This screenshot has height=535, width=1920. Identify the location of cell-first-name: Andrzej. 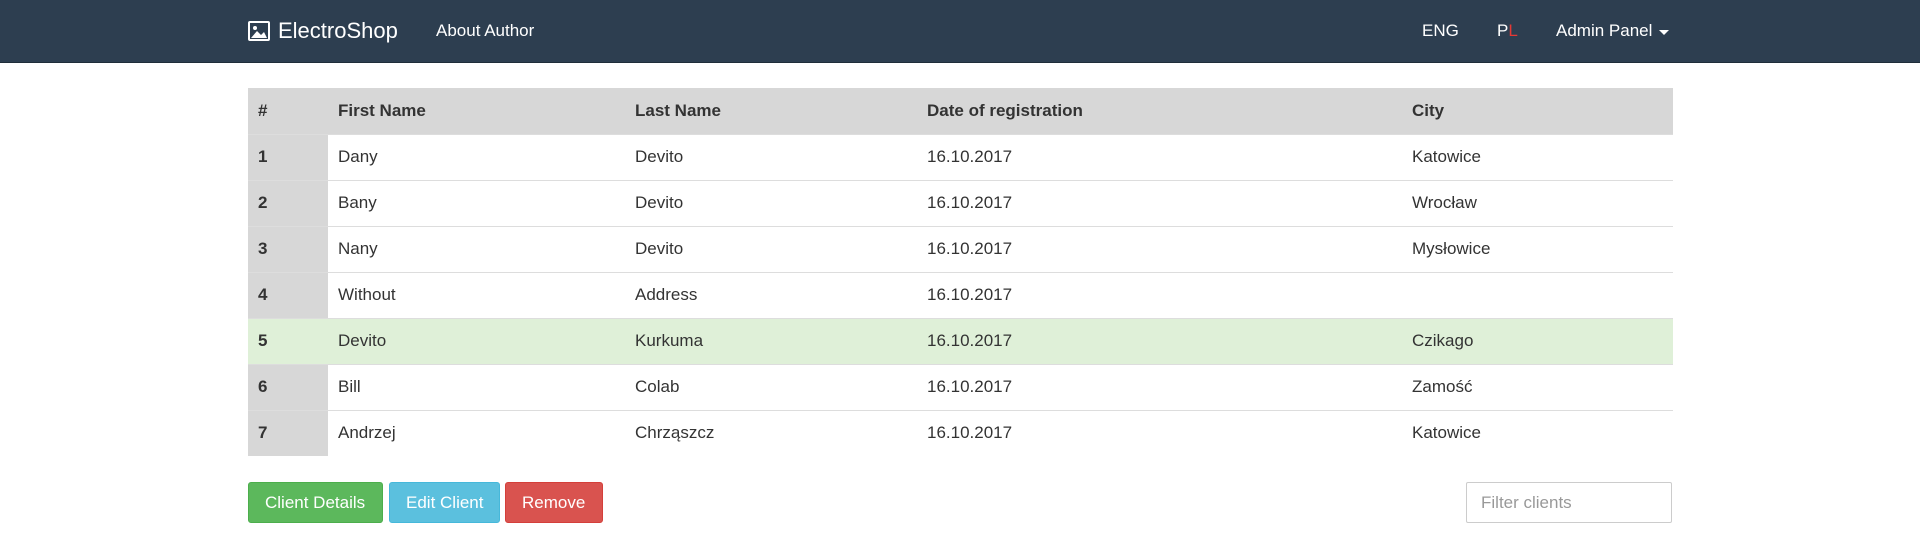
(367, 433).